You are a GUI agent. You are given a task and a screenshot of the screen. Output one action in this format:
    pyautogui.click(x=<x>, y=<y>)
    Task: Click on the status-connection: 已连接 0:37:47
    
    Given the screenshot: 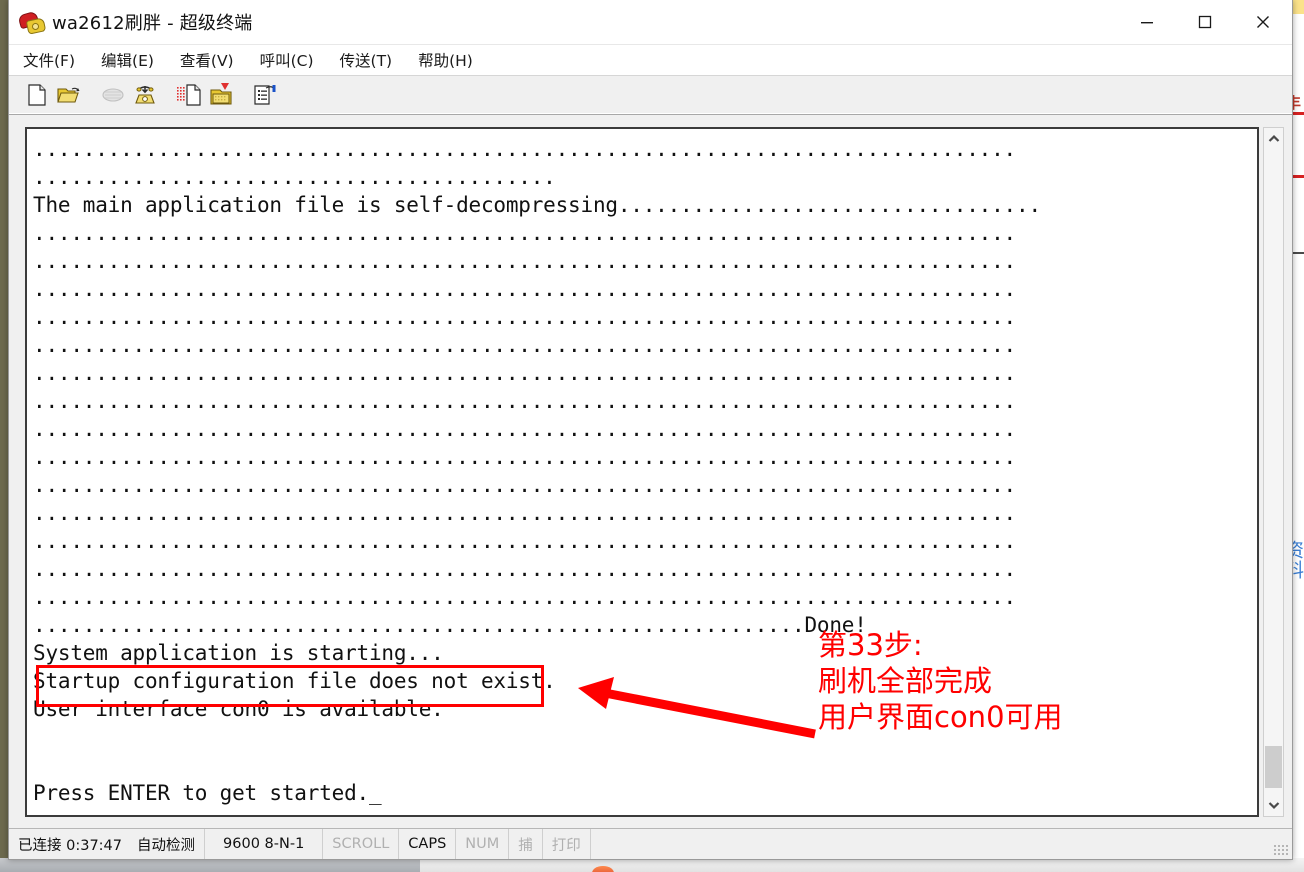 What is the action you would take?
    pyautogui.click(x=70, y=845)
    